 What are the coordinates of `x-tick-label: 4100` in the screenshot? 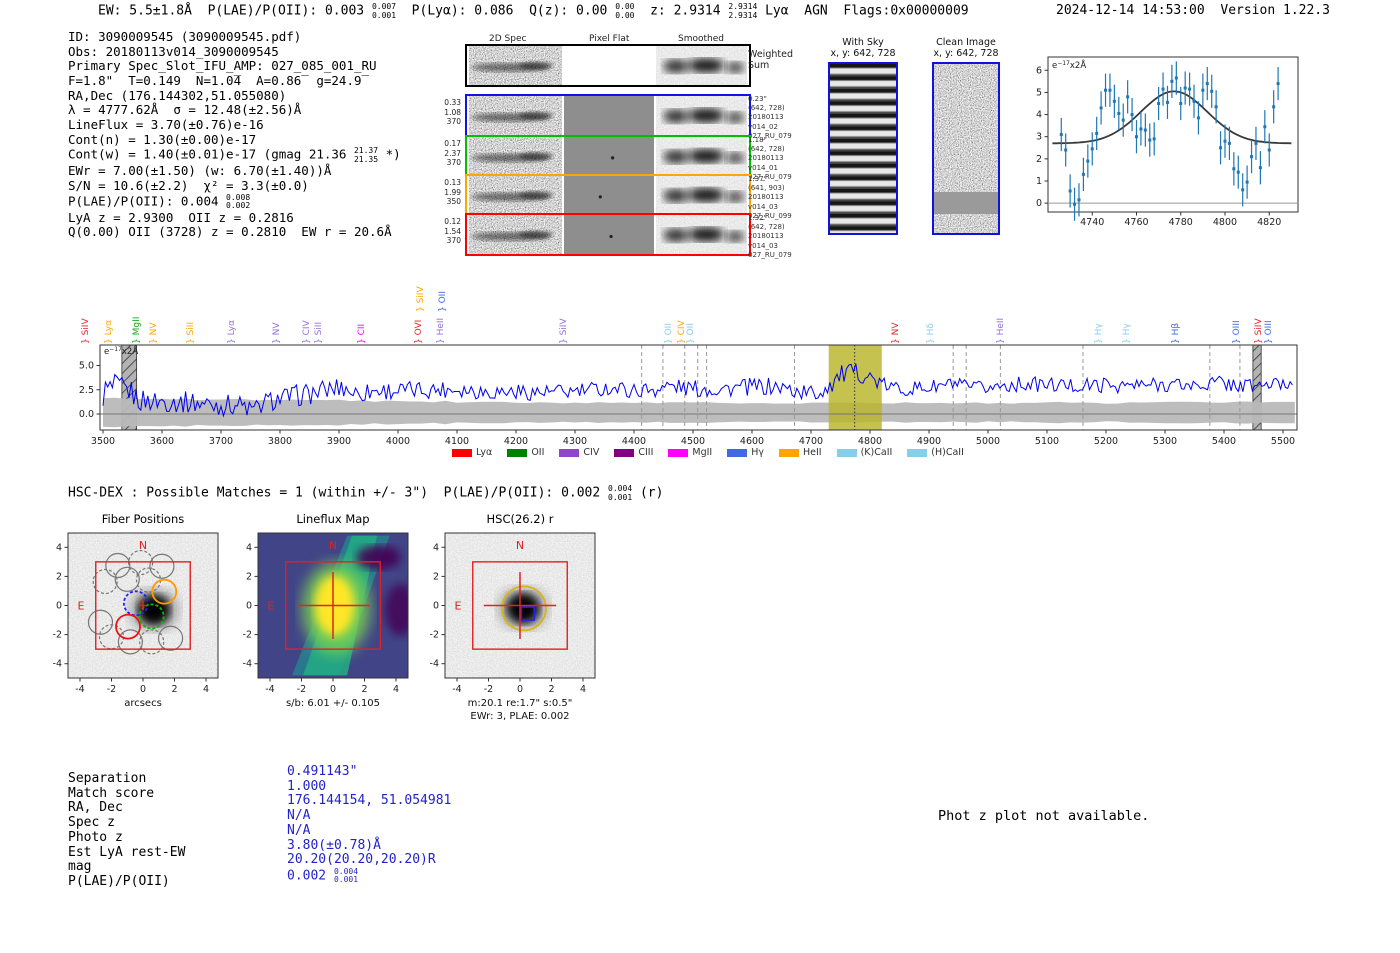 It's located at (457, 441).